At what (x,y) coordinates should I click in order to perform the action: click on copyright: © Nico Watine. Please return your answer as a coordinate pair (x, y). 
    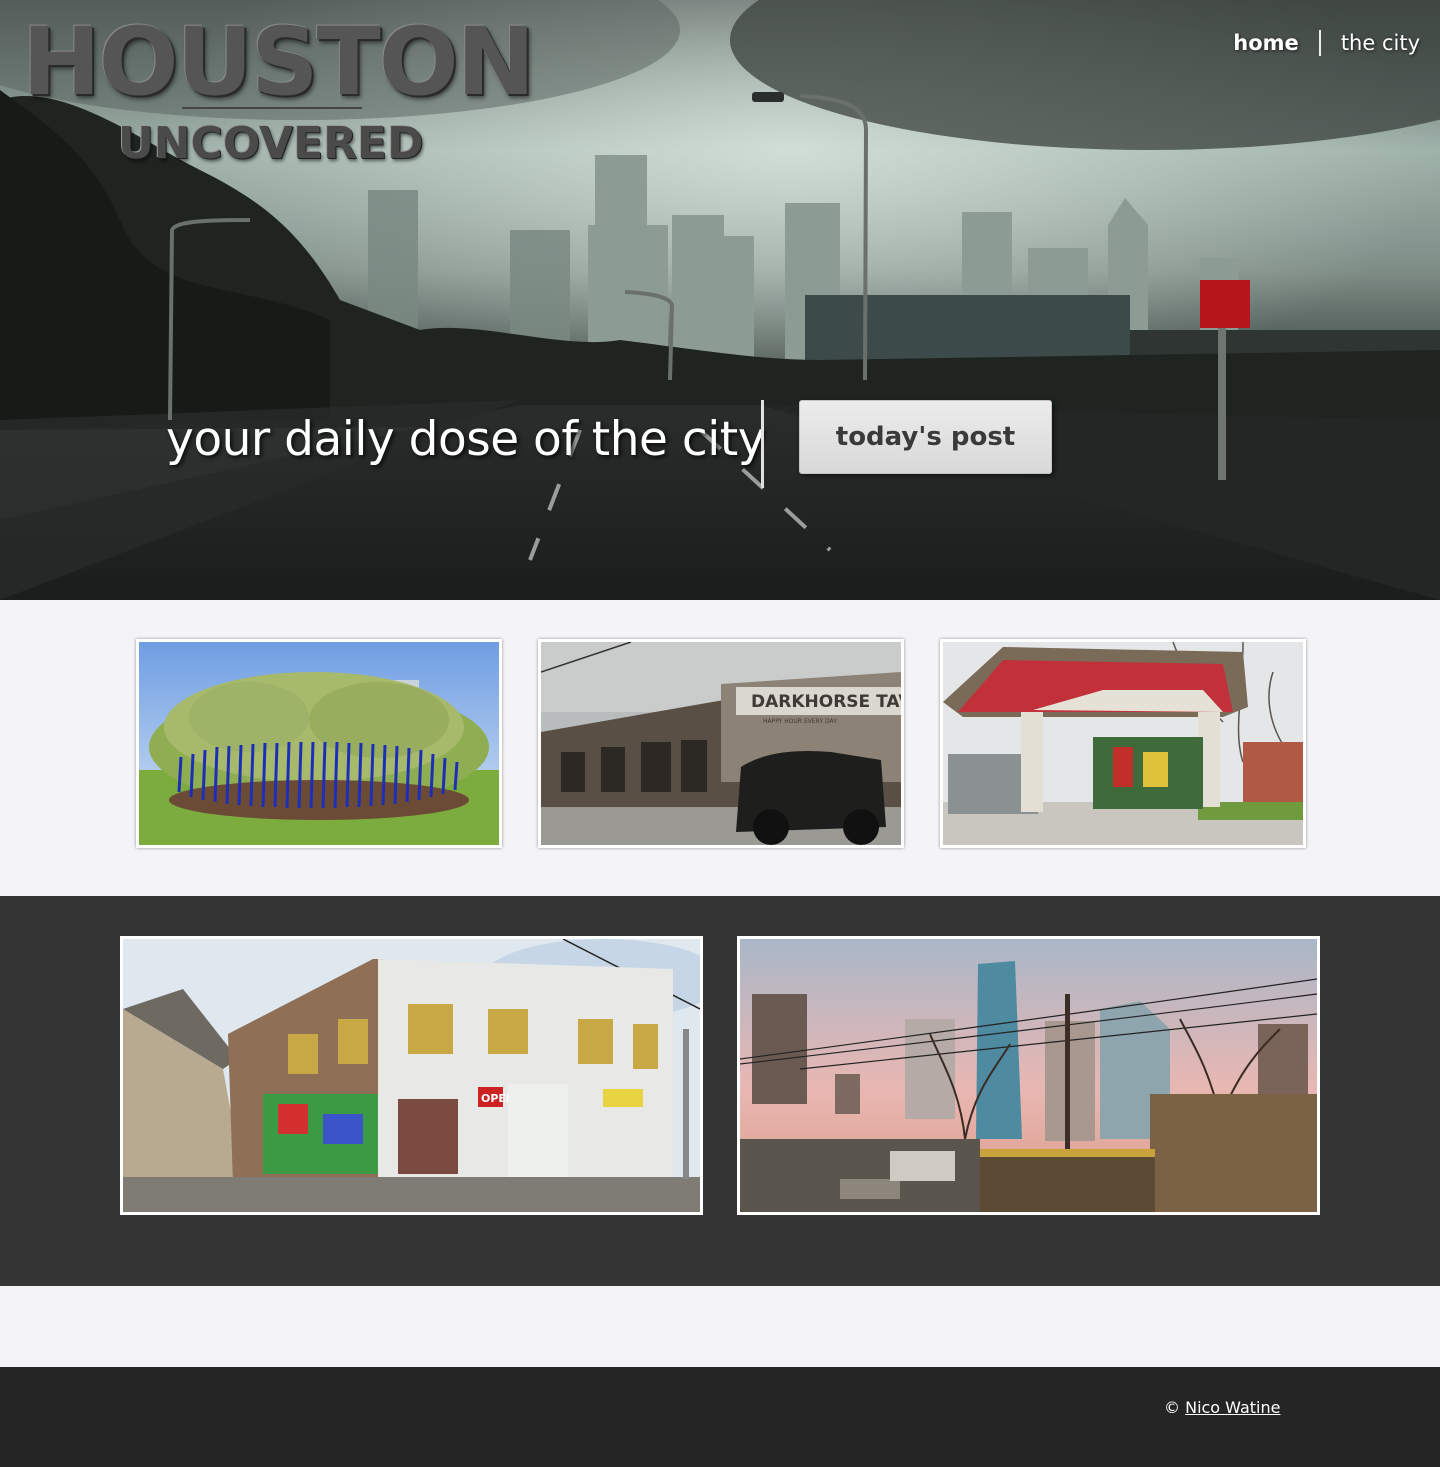
    Looking at the image, I should click on (1222, 1407).